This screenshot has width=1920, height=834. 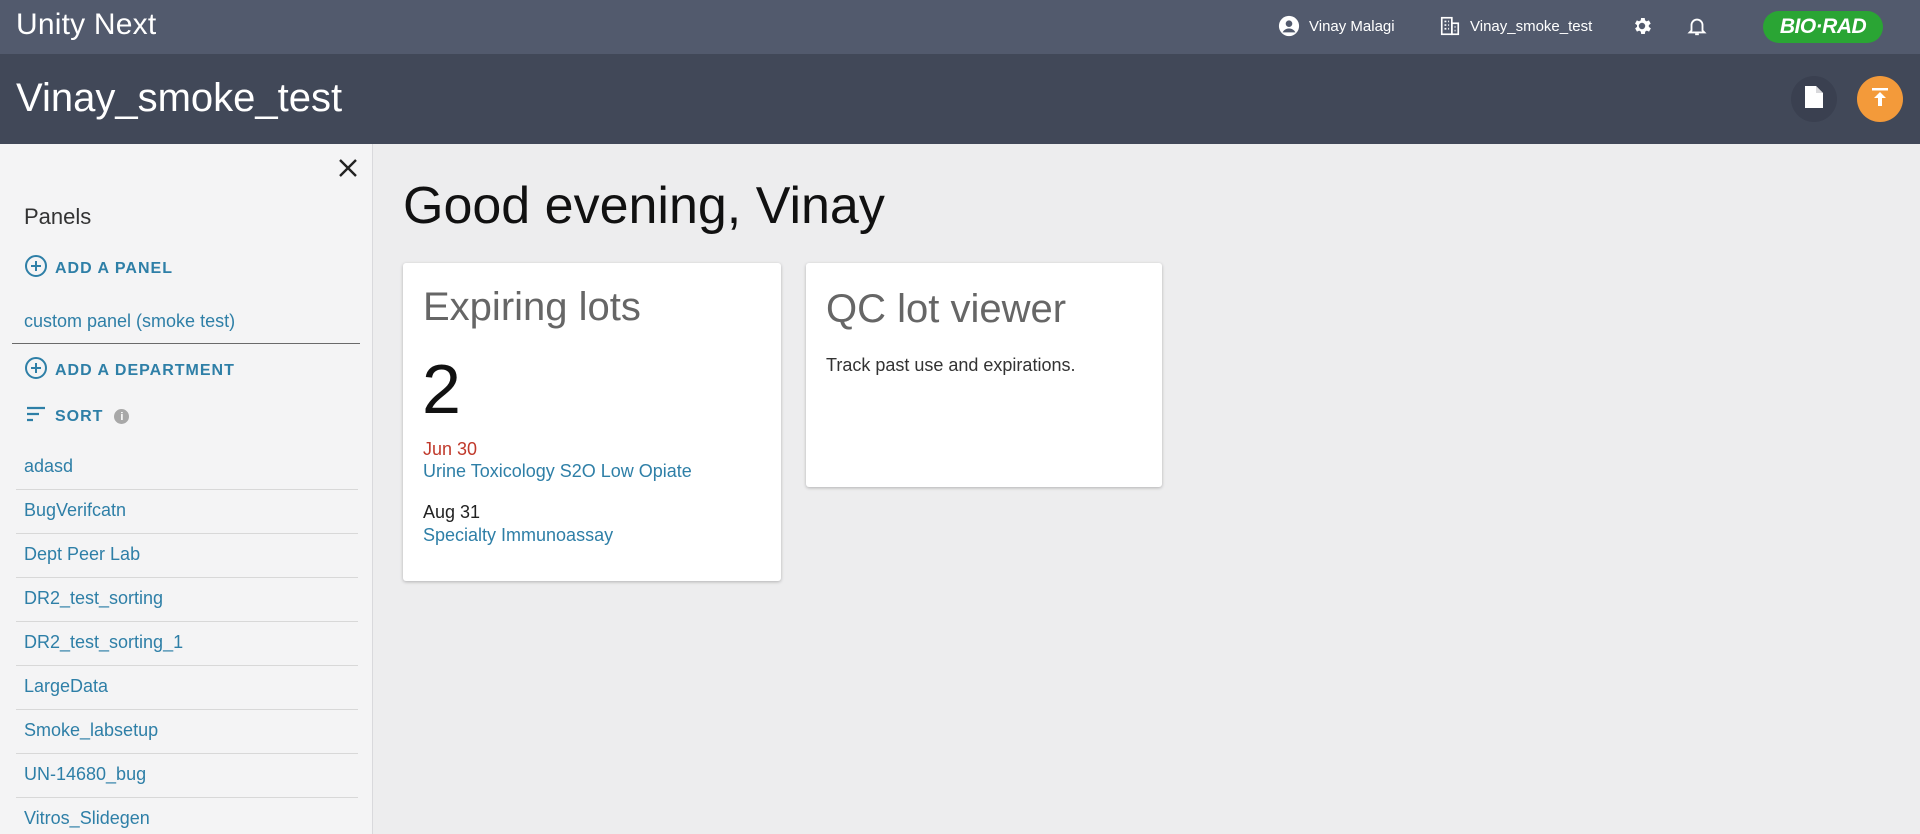 What do you see at coordinates (179, 98) in the screenshot?
I see `lab-title: Vinay_smoke_test` at bounding box center [179, 98].